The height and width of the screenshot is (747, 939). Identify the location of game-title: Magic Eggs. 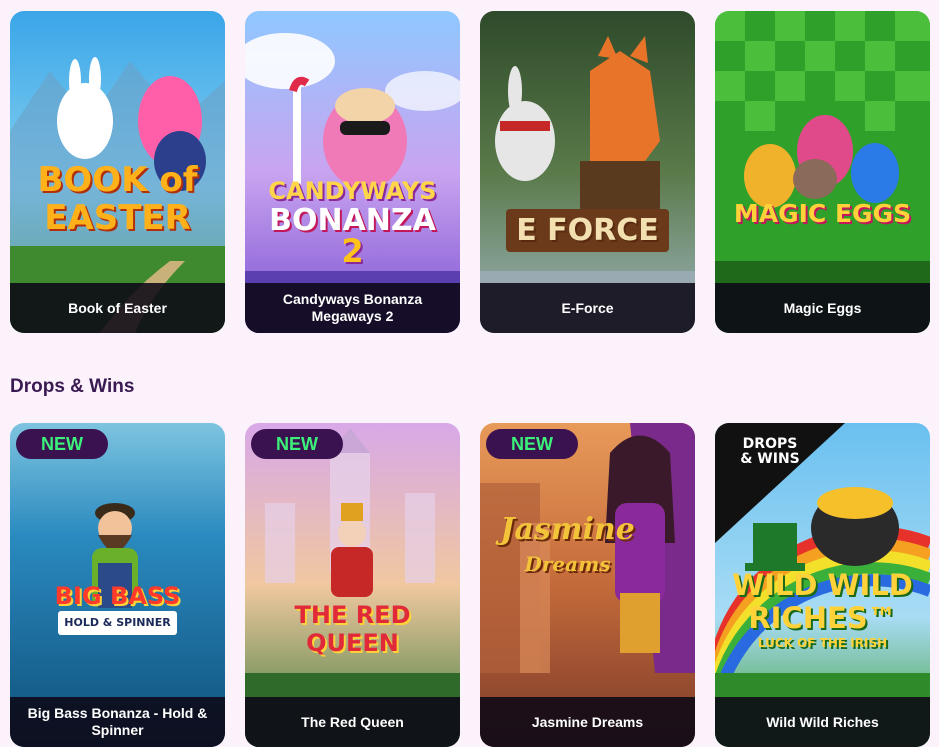
(822, 308).